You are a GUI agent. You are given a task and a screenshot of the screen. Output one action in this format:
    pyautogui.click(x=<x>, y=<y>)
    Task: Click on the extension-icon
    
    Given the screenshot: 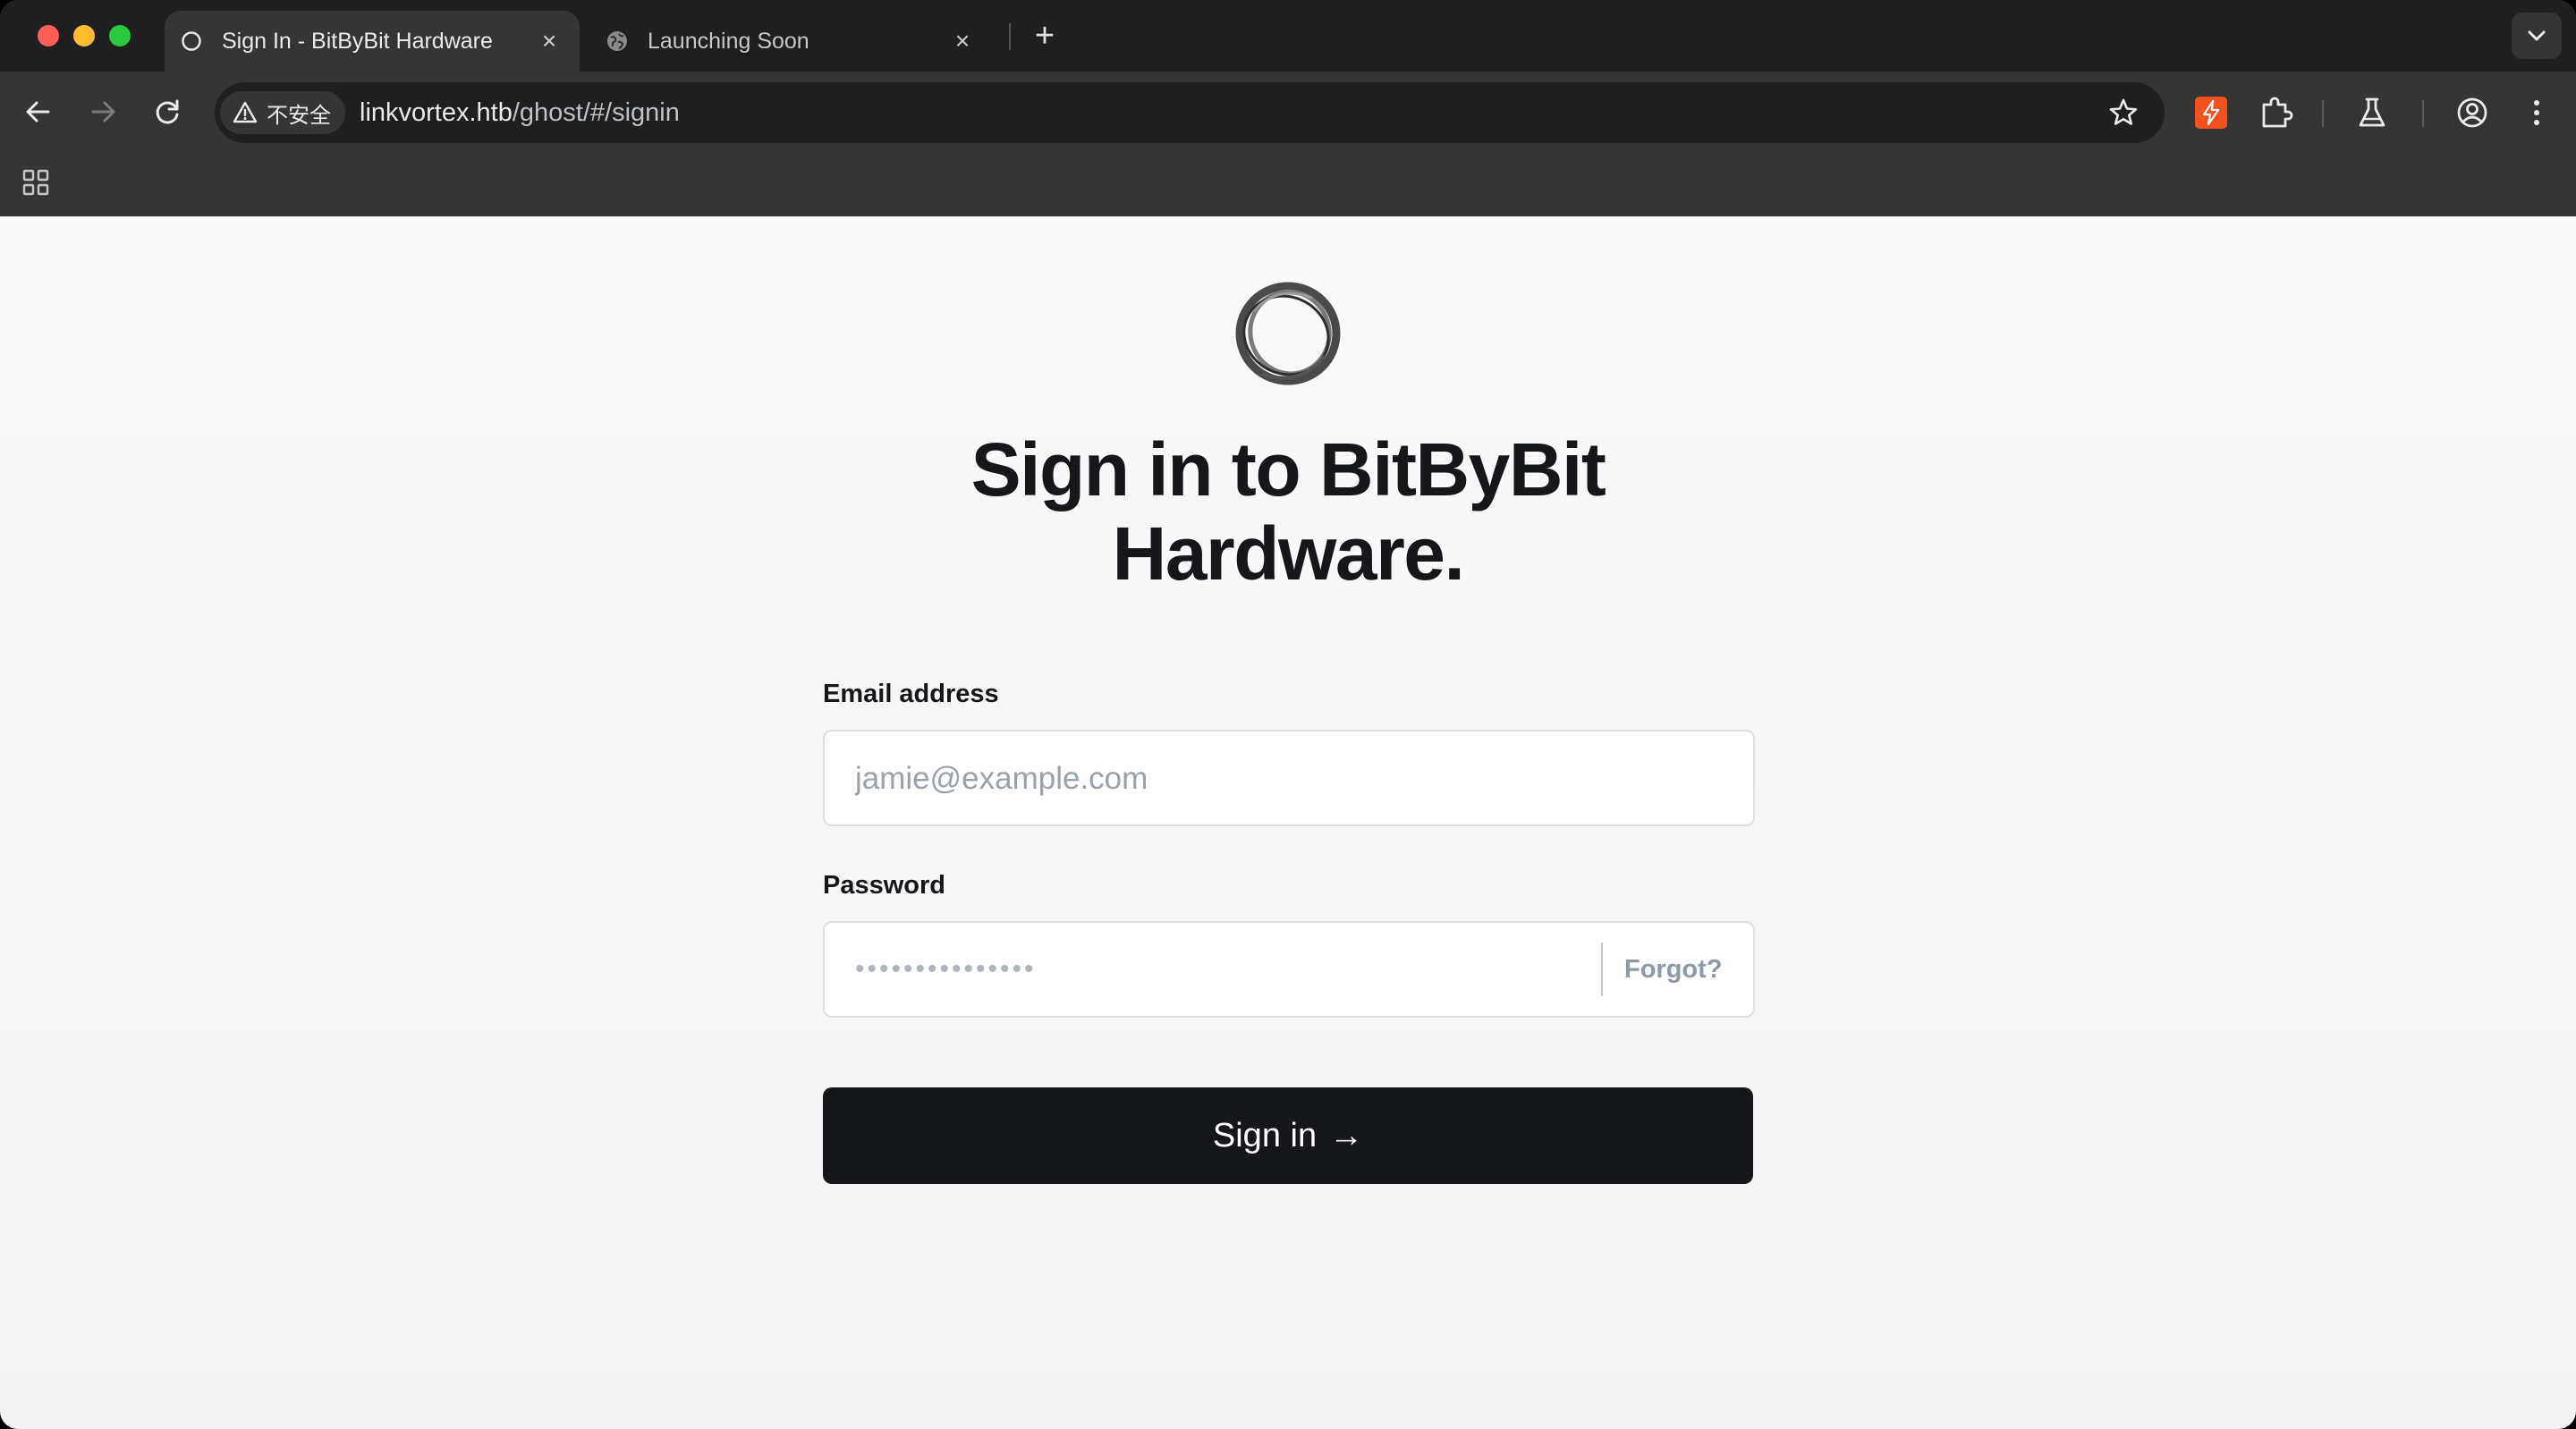 What is the action you would take?
    pyautogui.click(x=2211, y=112)
    